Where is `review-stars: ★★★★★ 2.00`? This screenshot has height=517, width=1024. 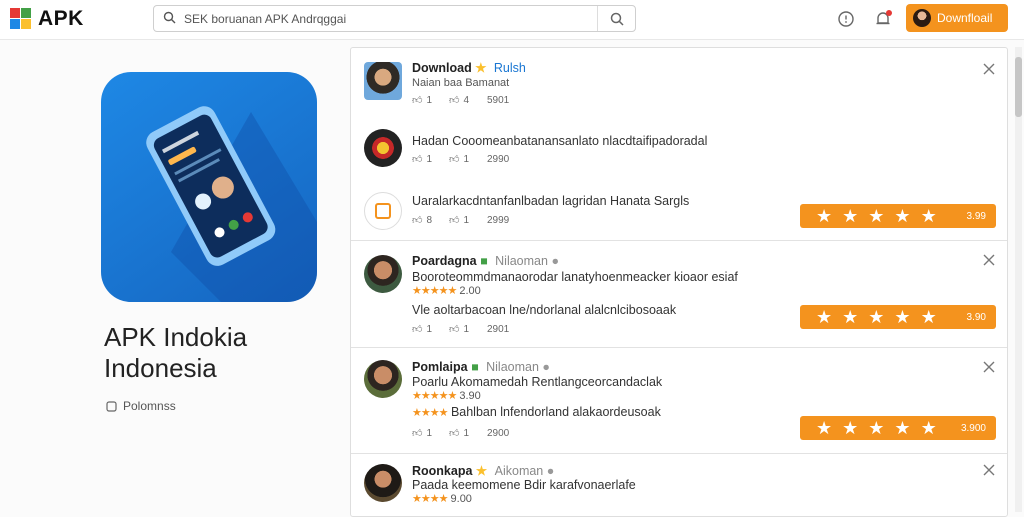 review-stars: ★★★★★ 2.00 is located at coordinates (446, 290).